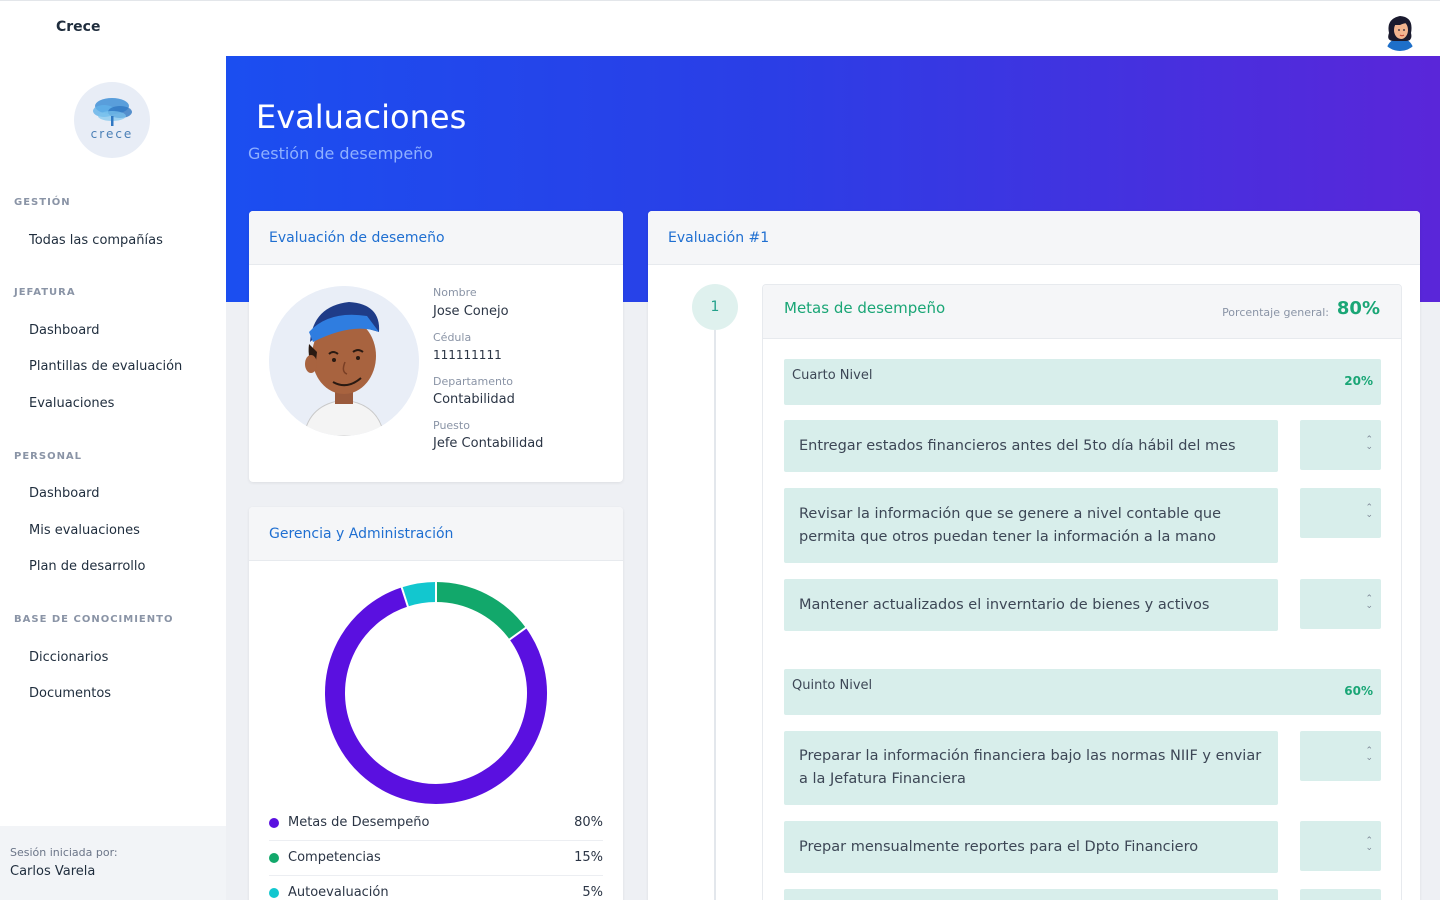  What do you see at coordinates (64, 330) in the screenshot?
I see `sidebar-item-jefatura-dashboard: Dashboard` at bounding box center [64, 330].